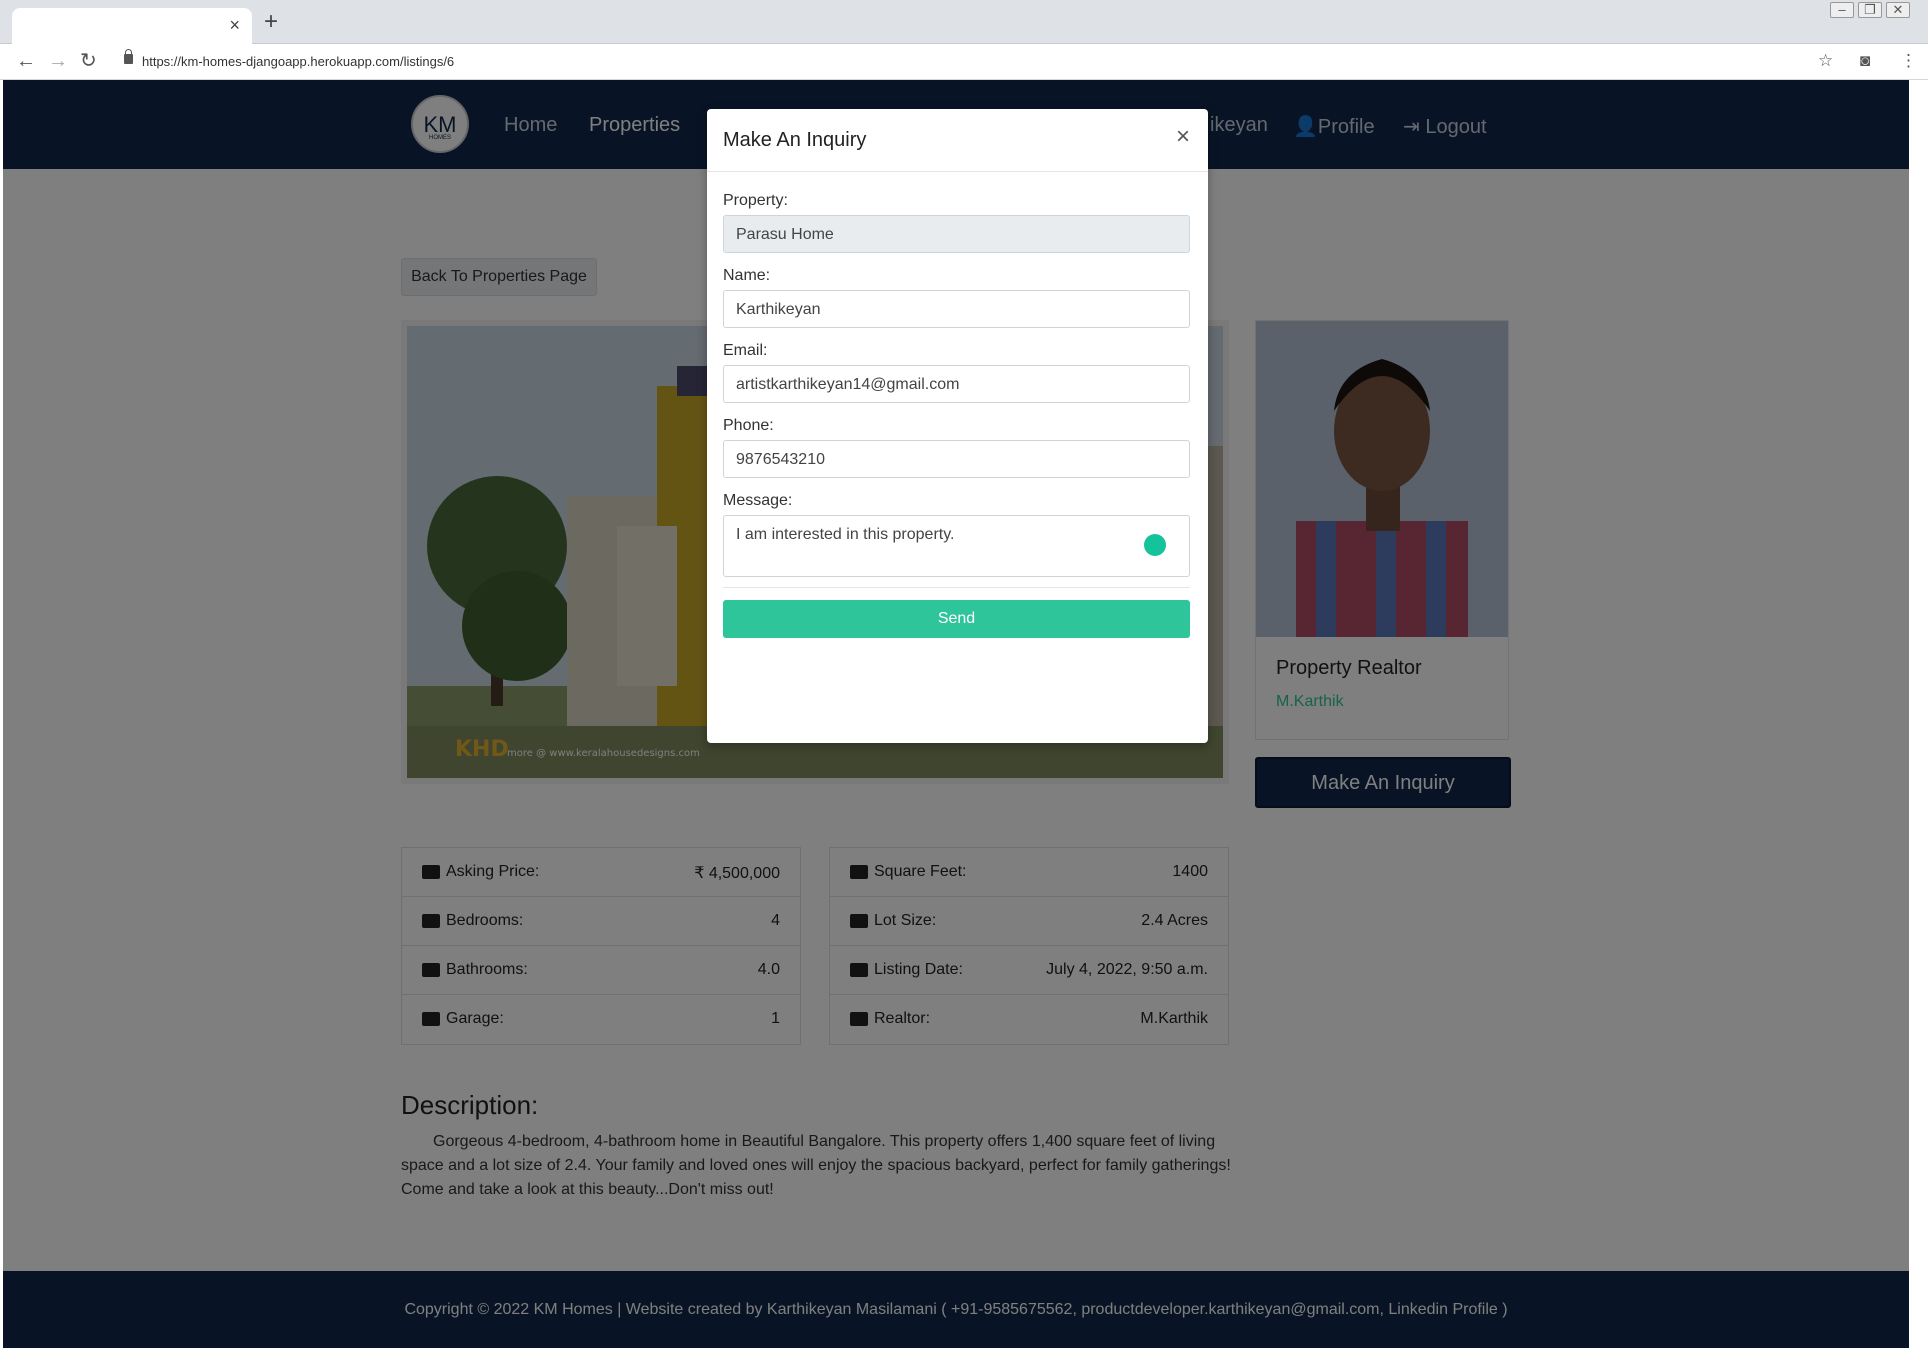  I want to click on new-tab-icon: +, so click(271, 22).